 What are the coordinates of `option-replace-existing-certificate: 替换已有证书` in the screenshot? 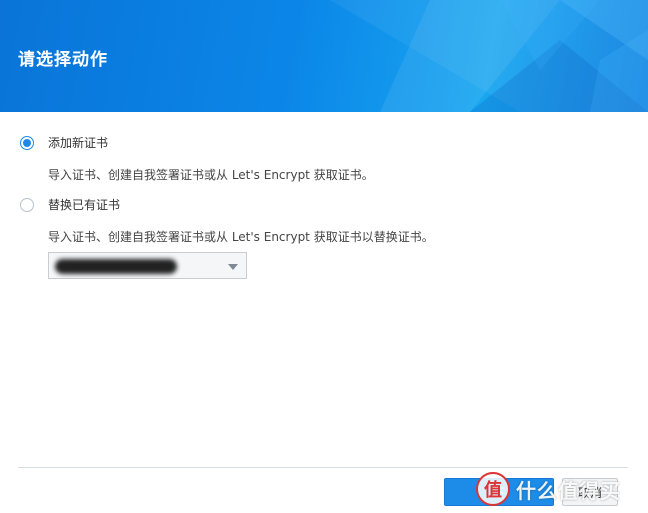 It's located at (70, 204).